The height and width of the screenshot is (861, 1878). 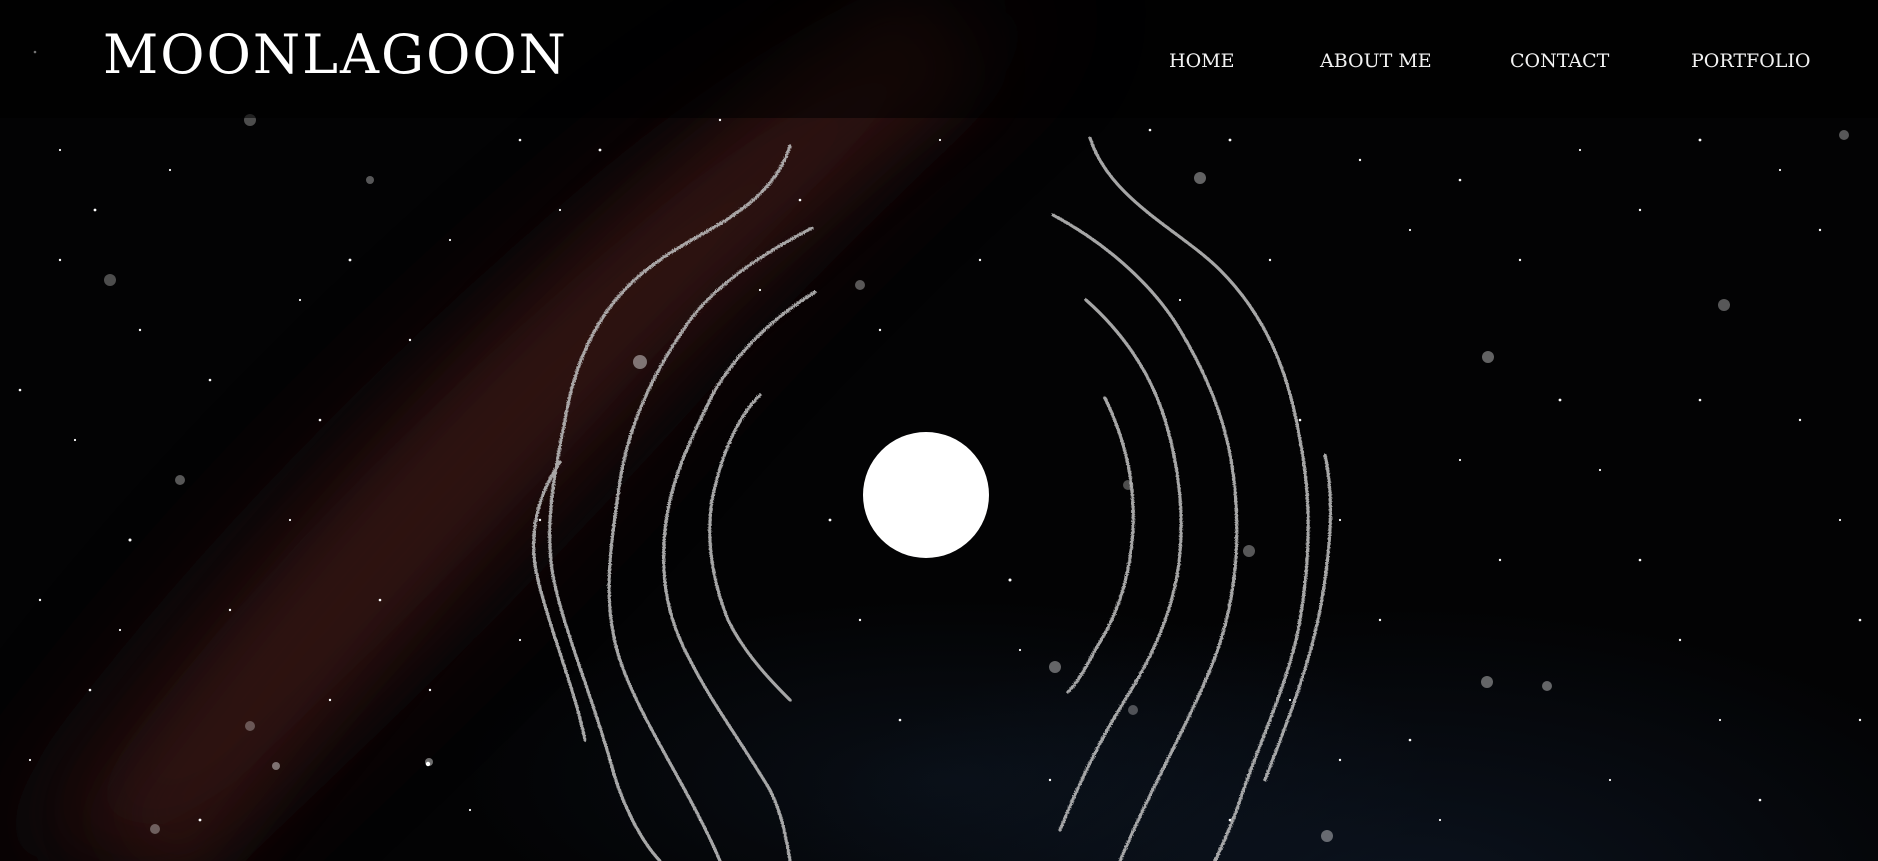 I want to click on ripple-lines-right, so click(x=1191, y=498).